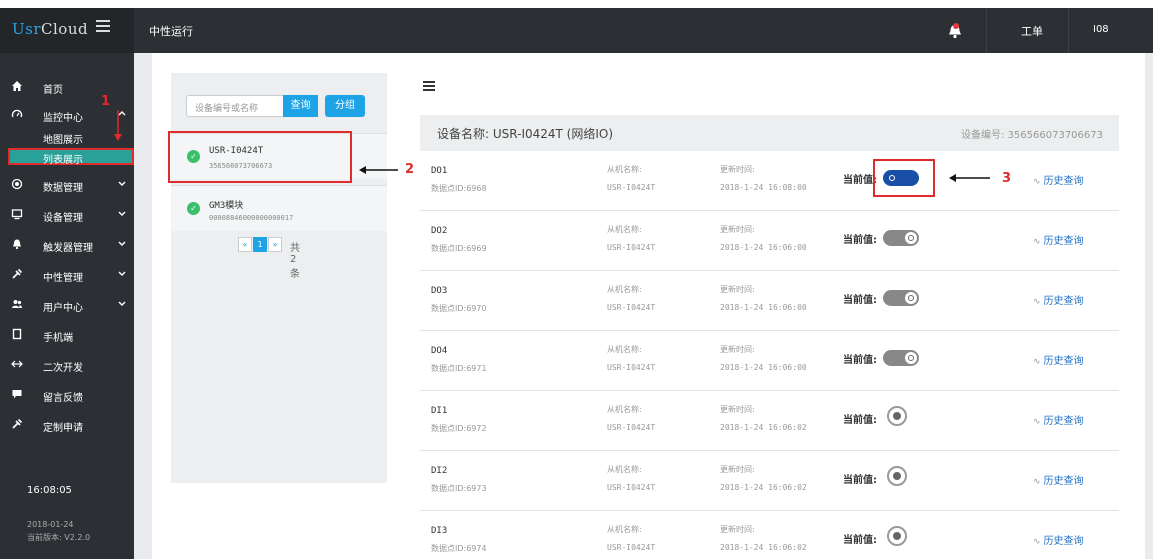  I want to click on annotation-arrows, so click(552, 146).